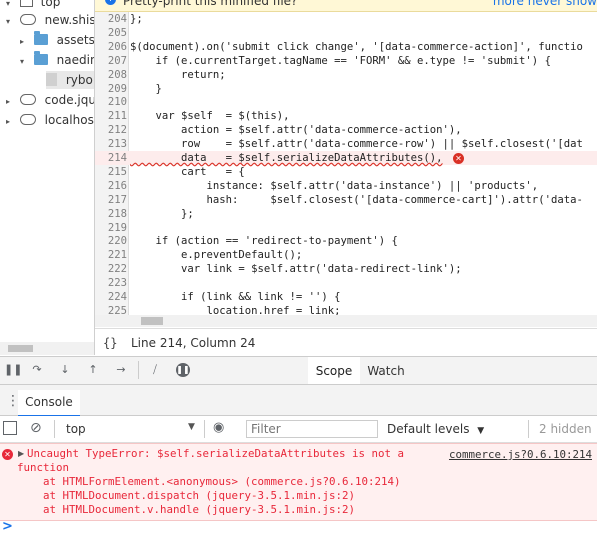 Image resolution: width=597 pixels, height=545 pixels. What do you see at coordinates (7, 526) in the screenshot?
I see `console-prompt: >` at bounding box center [7, 526].